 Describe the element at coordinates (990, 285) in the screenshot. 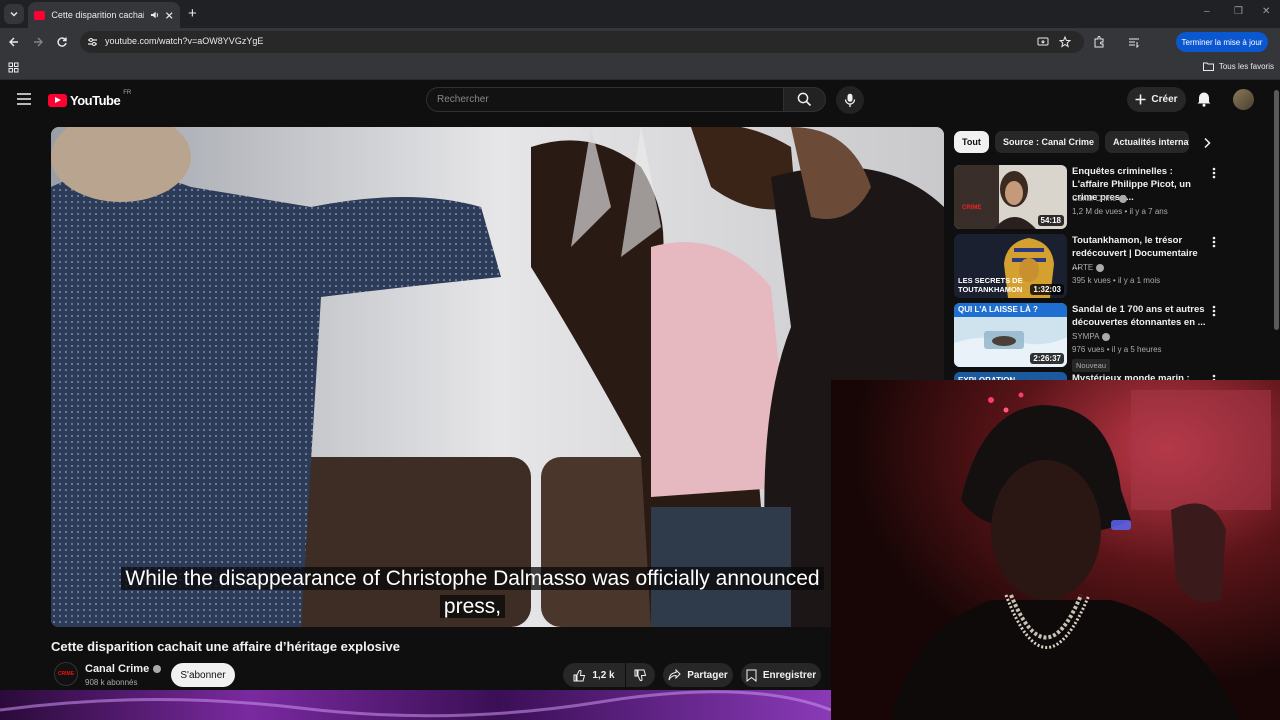

I see `thumbnail-text: LES SECRETS DE TOUTANKHAMON` at that location.